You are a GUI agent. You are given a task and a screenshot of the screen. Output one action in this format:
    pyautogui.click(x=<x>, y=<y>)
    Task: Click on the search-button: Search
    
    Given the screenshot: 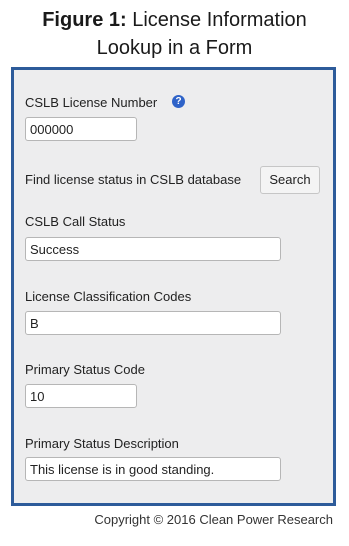 What is the action you would take?
    pyautogui.click(x=290, y=180)
    